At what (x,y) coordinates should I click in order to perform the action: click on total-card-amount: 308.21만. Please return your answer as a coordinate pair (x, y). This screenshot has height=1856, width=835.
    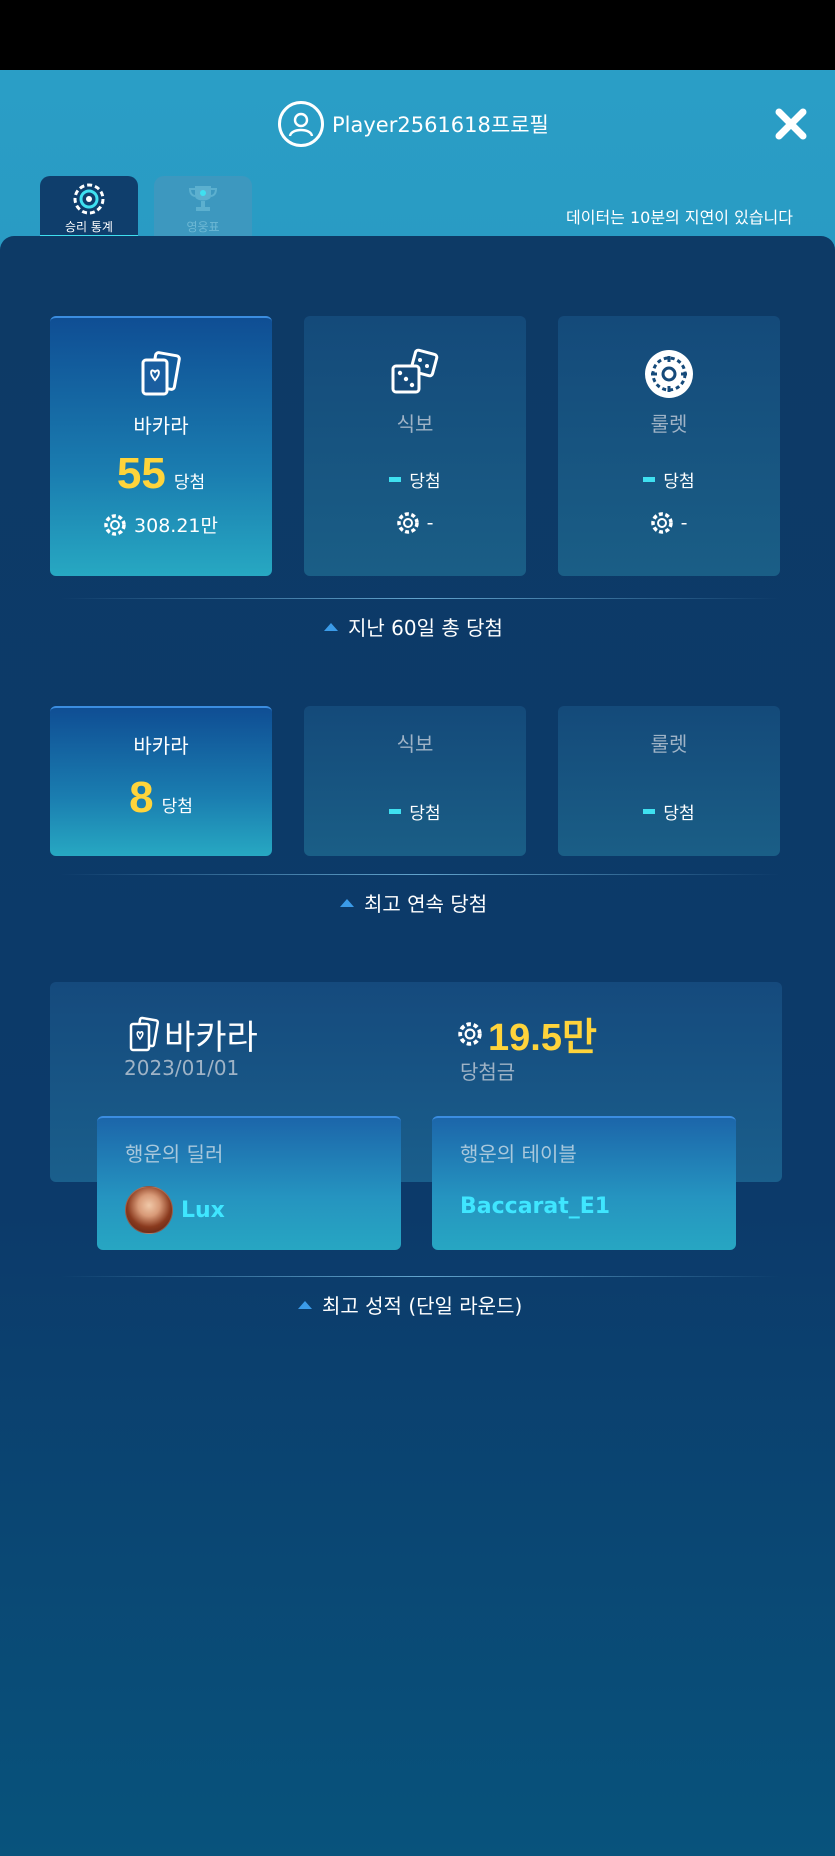
    Looking at the image, I should click on (176, 526).